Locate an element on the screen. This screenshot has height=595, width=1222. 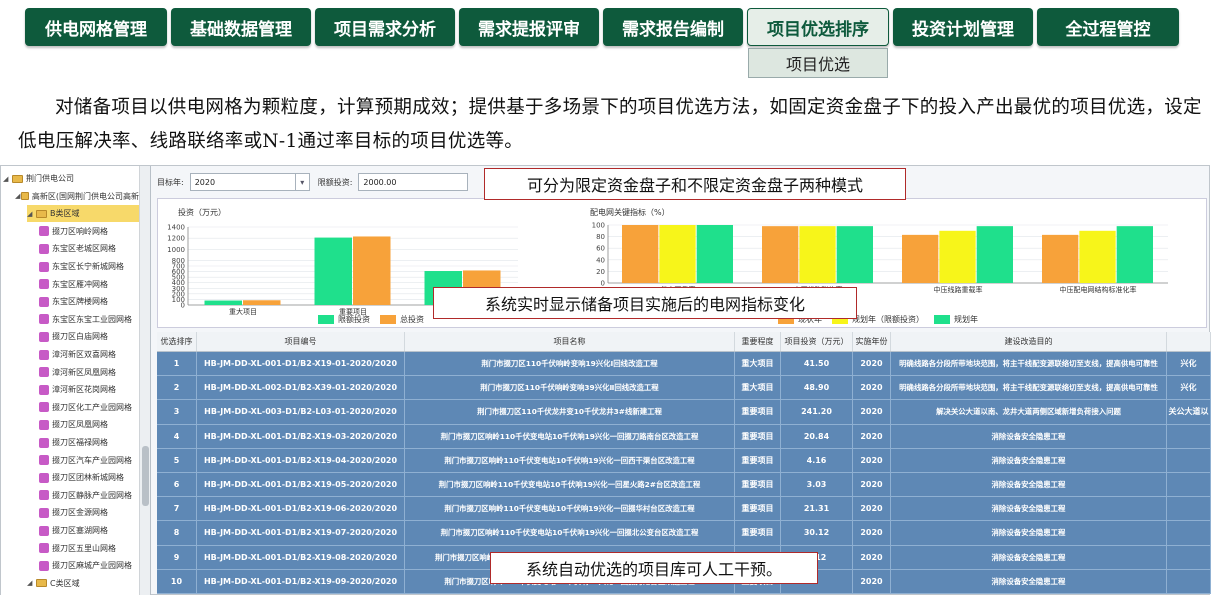
folder-icon is located at coordinates (41, 583).